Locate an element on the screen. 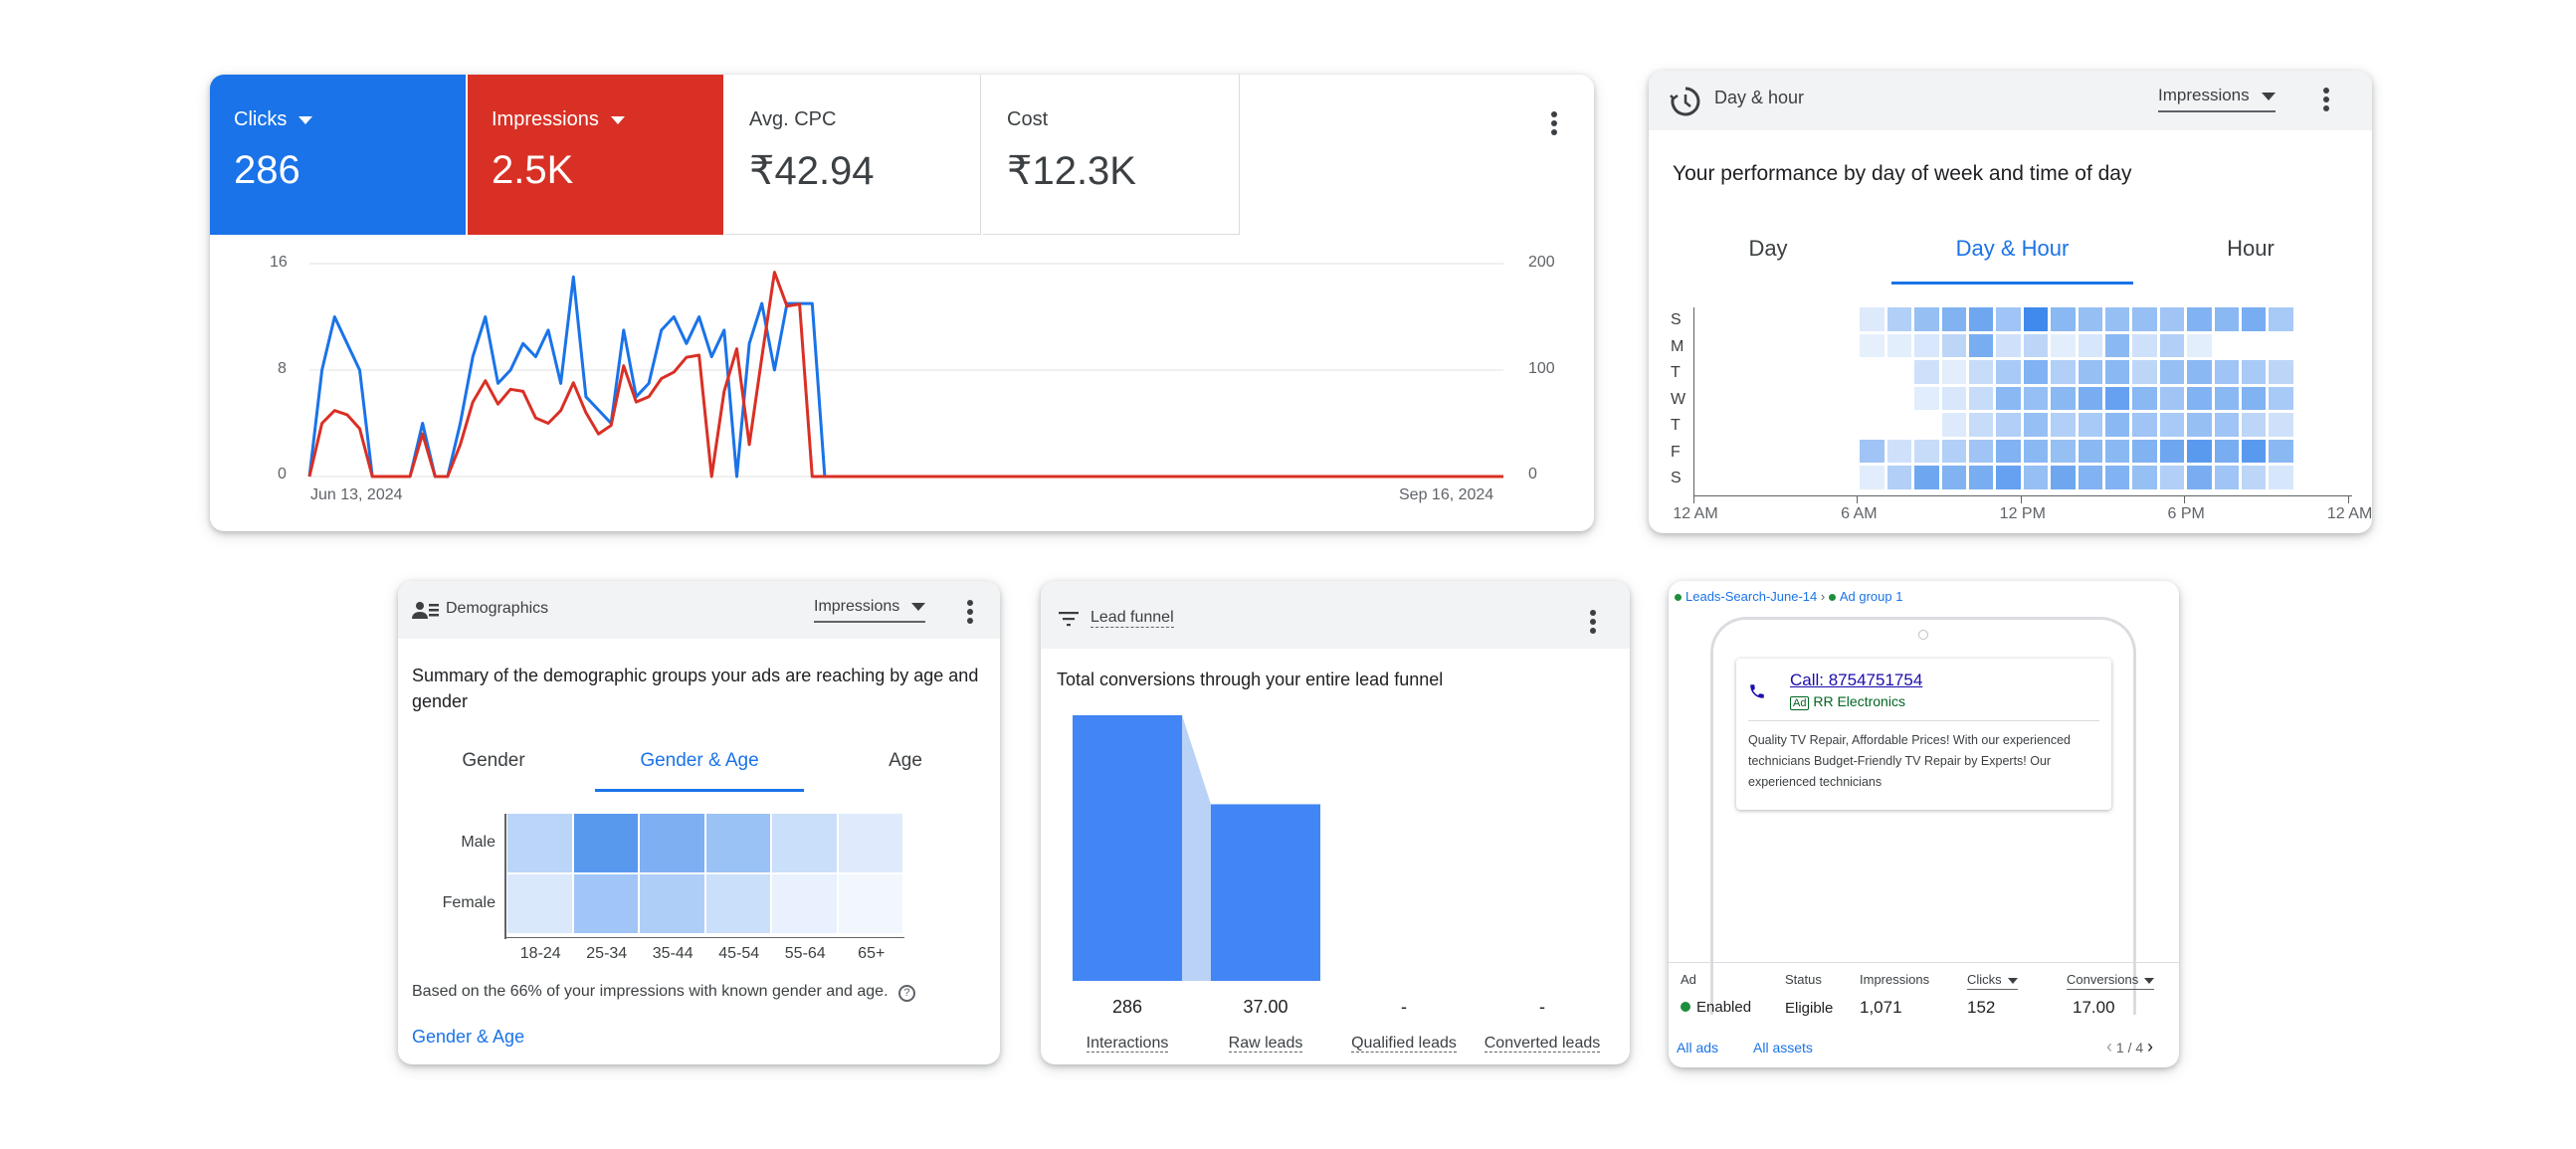 This screenshot has width=2576, height=1149. funnel-stage-label: Qualified leads is located at coordinates (1404, 1044).